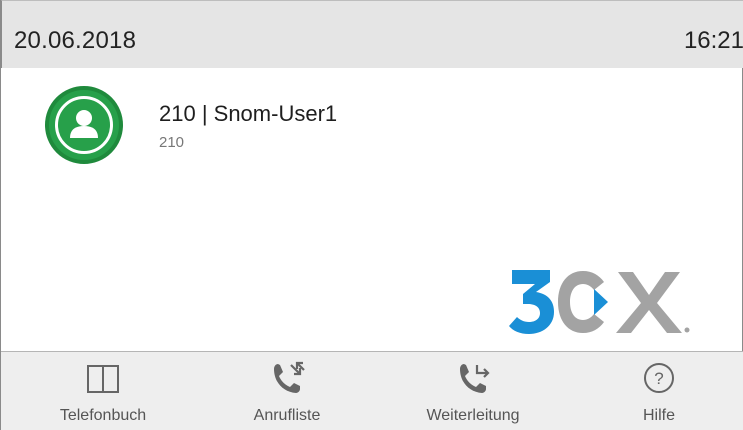  I want to click on account-title: 210 | Snom-User1, so click(248, 113).